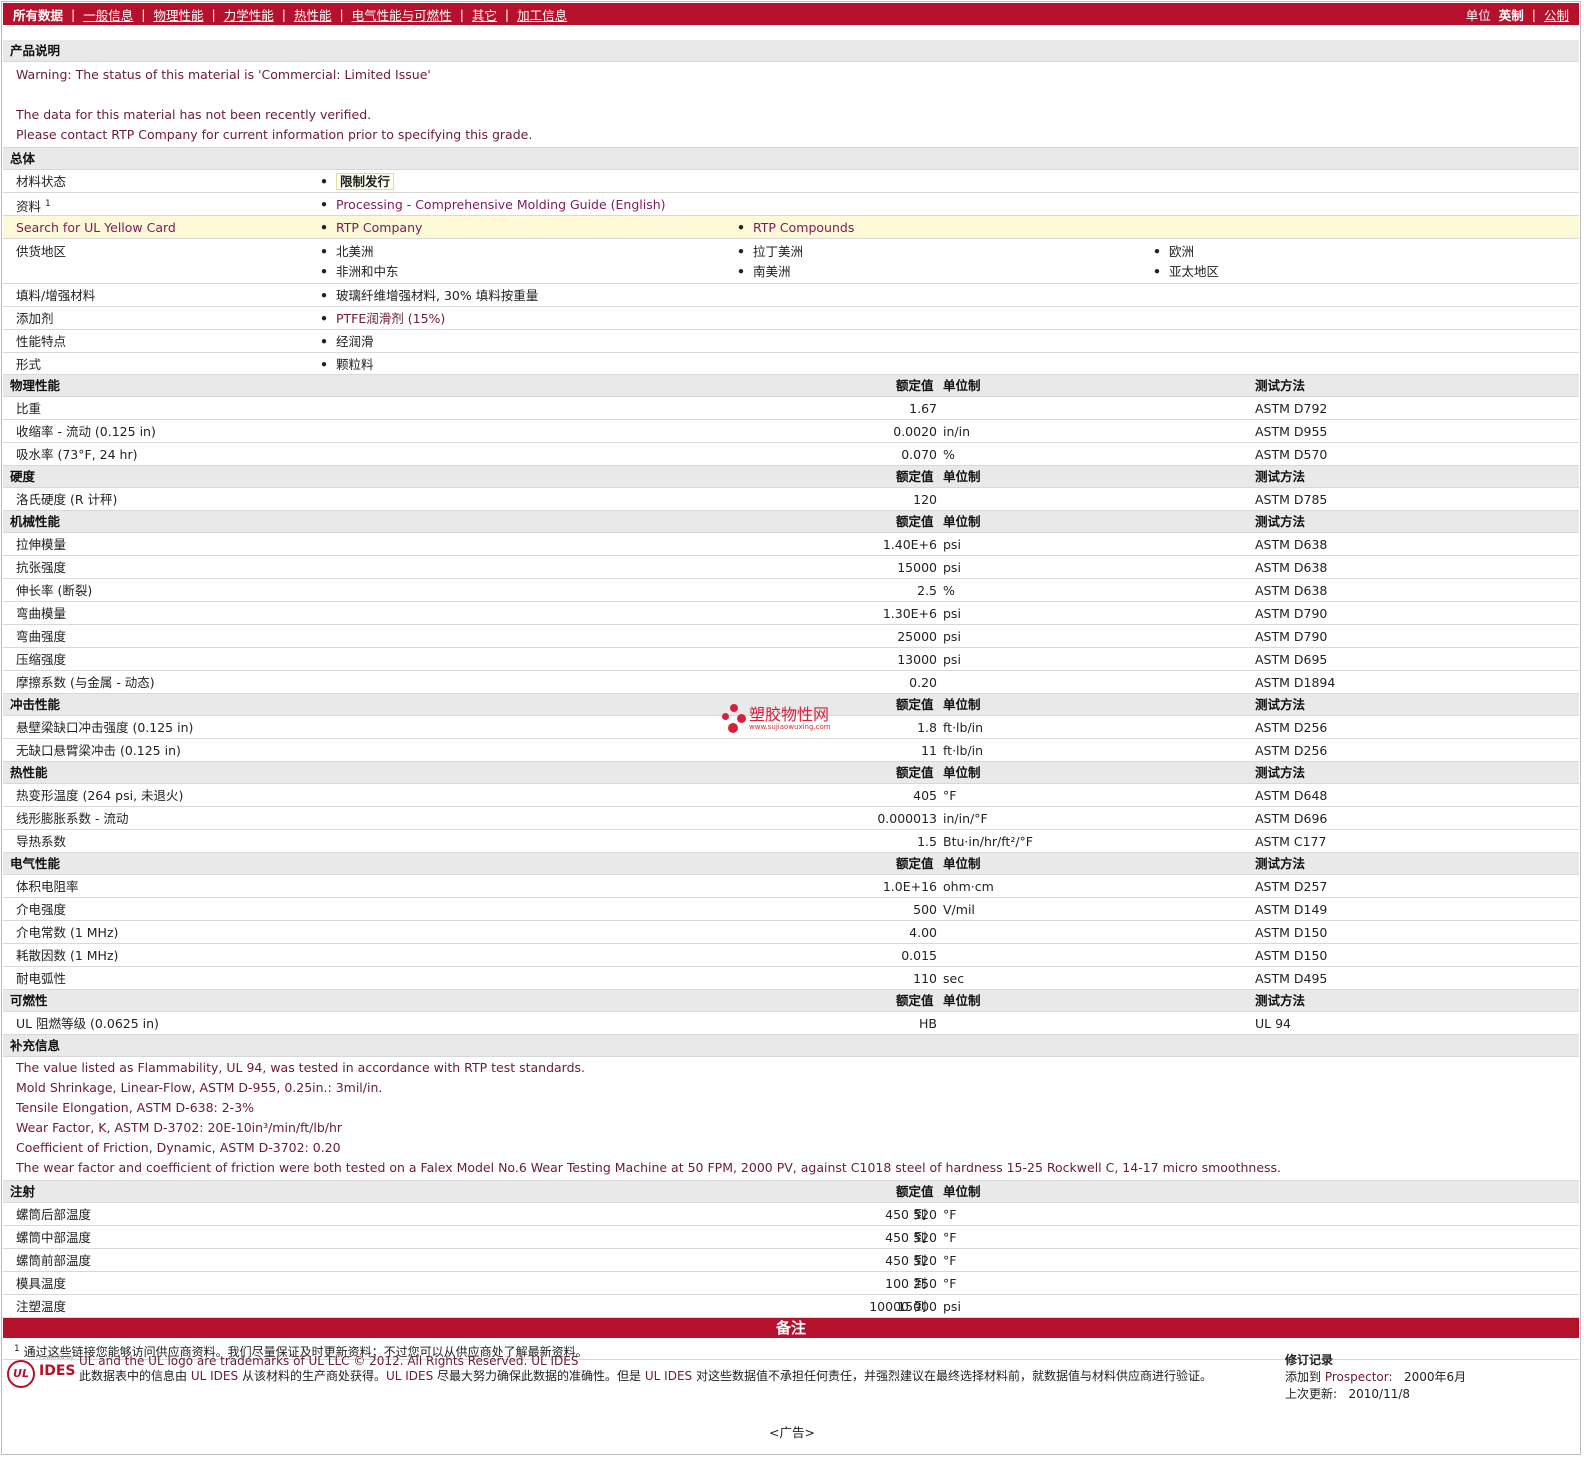  Describe the element at coordinates (791, 1283) in the screenshot. I see `injection-row: 模具温度 100 到 250 °F` at that location.